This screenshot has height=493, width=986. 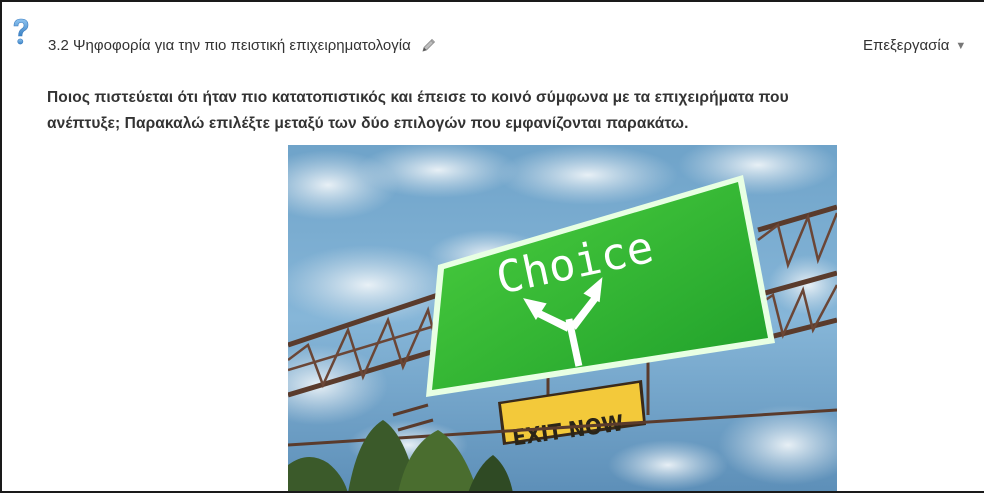 What do you see at coordinates (906, 45) in the screenshot?
I see `edit-menu-label: Επεξεργασία` at bounding box center [906, 45].